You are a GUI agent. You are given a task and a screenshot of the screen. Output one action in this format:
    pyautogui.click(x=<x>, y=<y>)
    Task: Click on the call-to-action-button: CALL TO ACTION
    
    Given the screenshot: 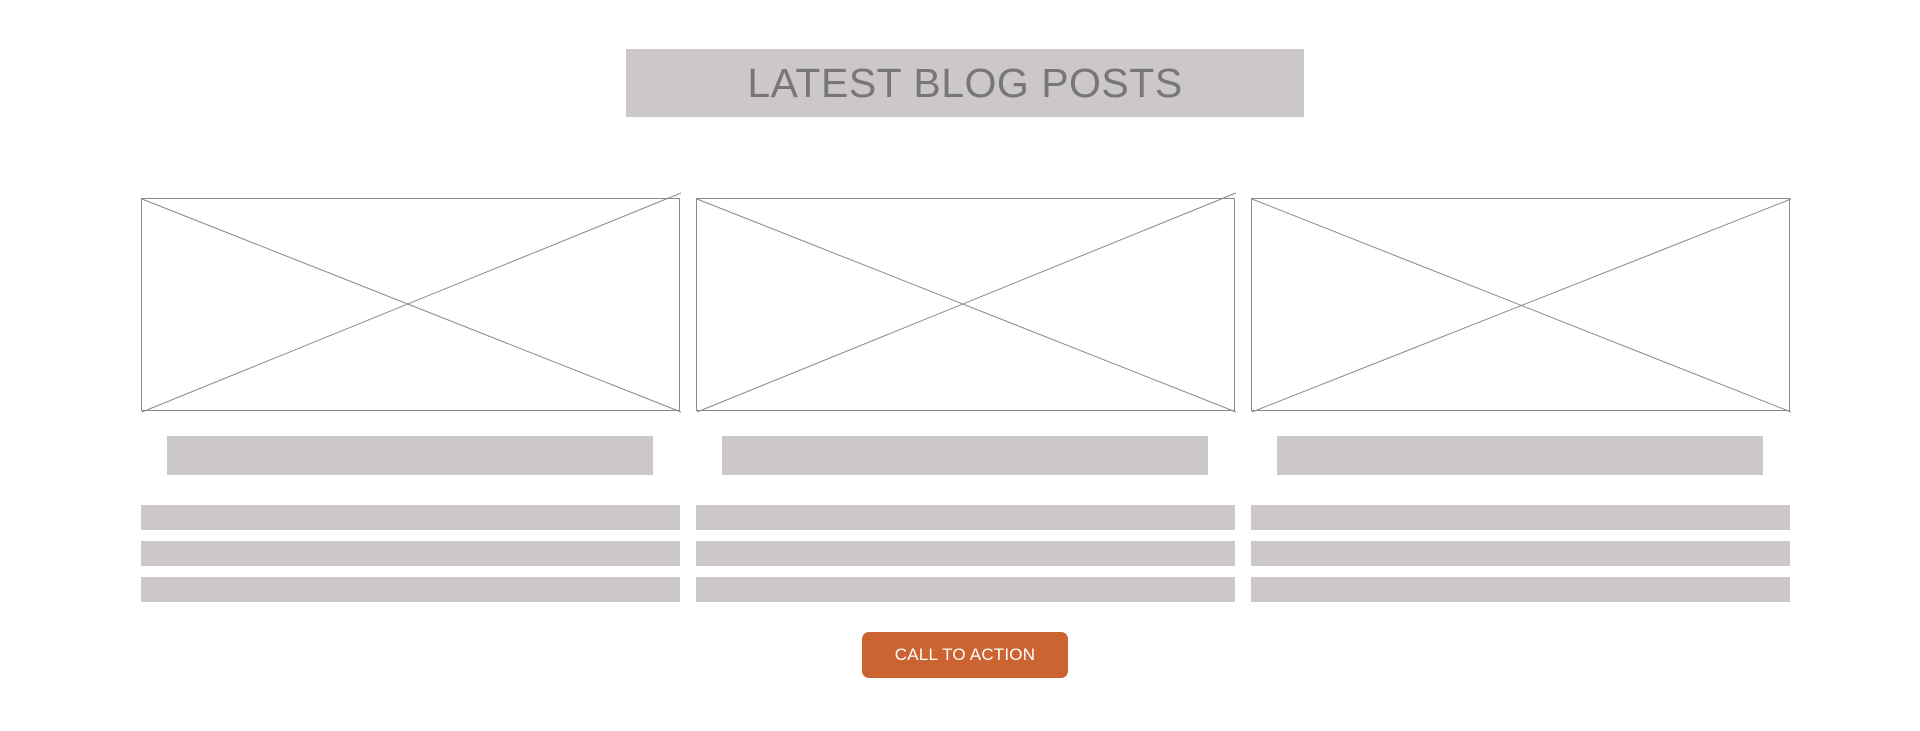 What is the action you would take?
    pyautogui.click(x=965, y=655)
    